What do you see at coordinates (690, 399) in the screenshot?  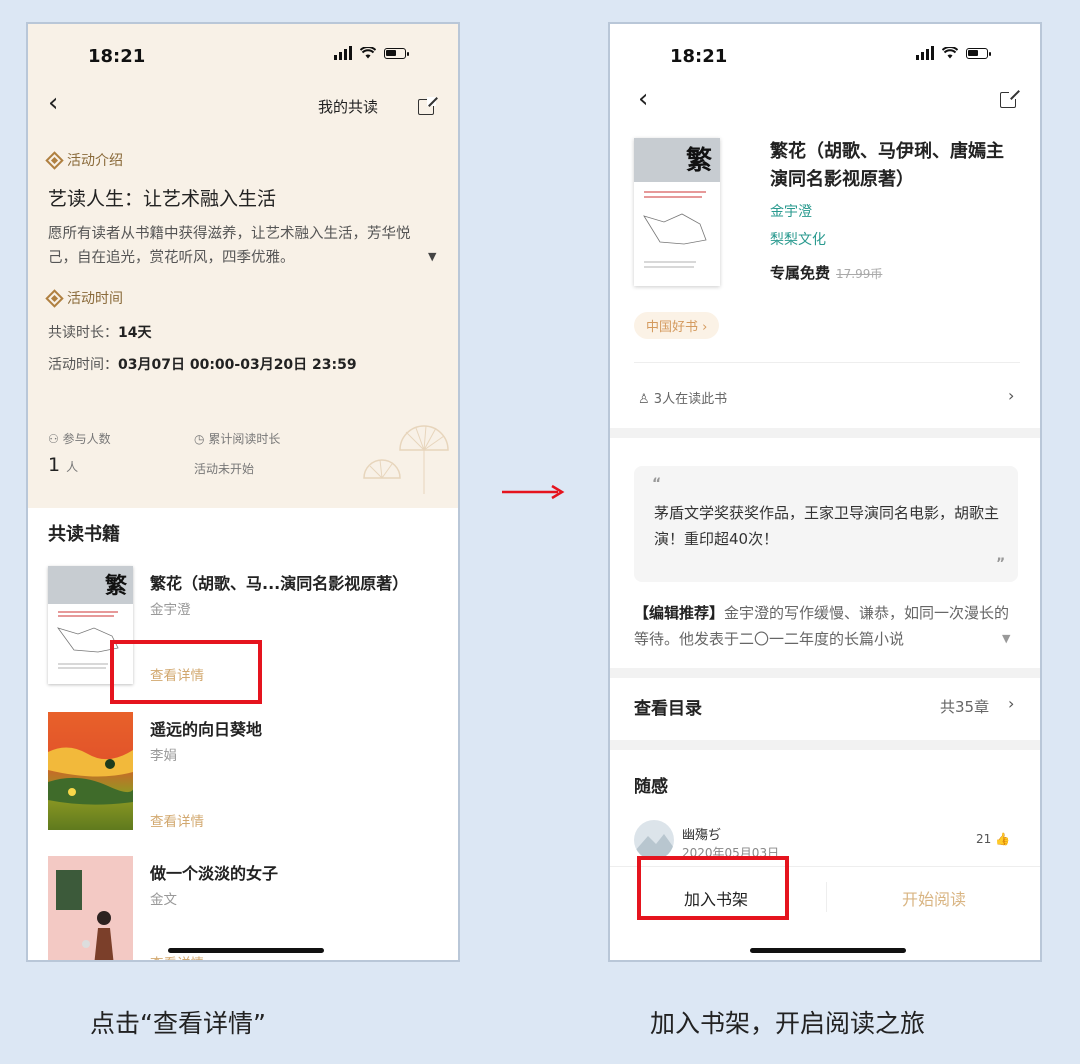 I see `readers-text: 3人在读此书` at bounding box center [690, 399].